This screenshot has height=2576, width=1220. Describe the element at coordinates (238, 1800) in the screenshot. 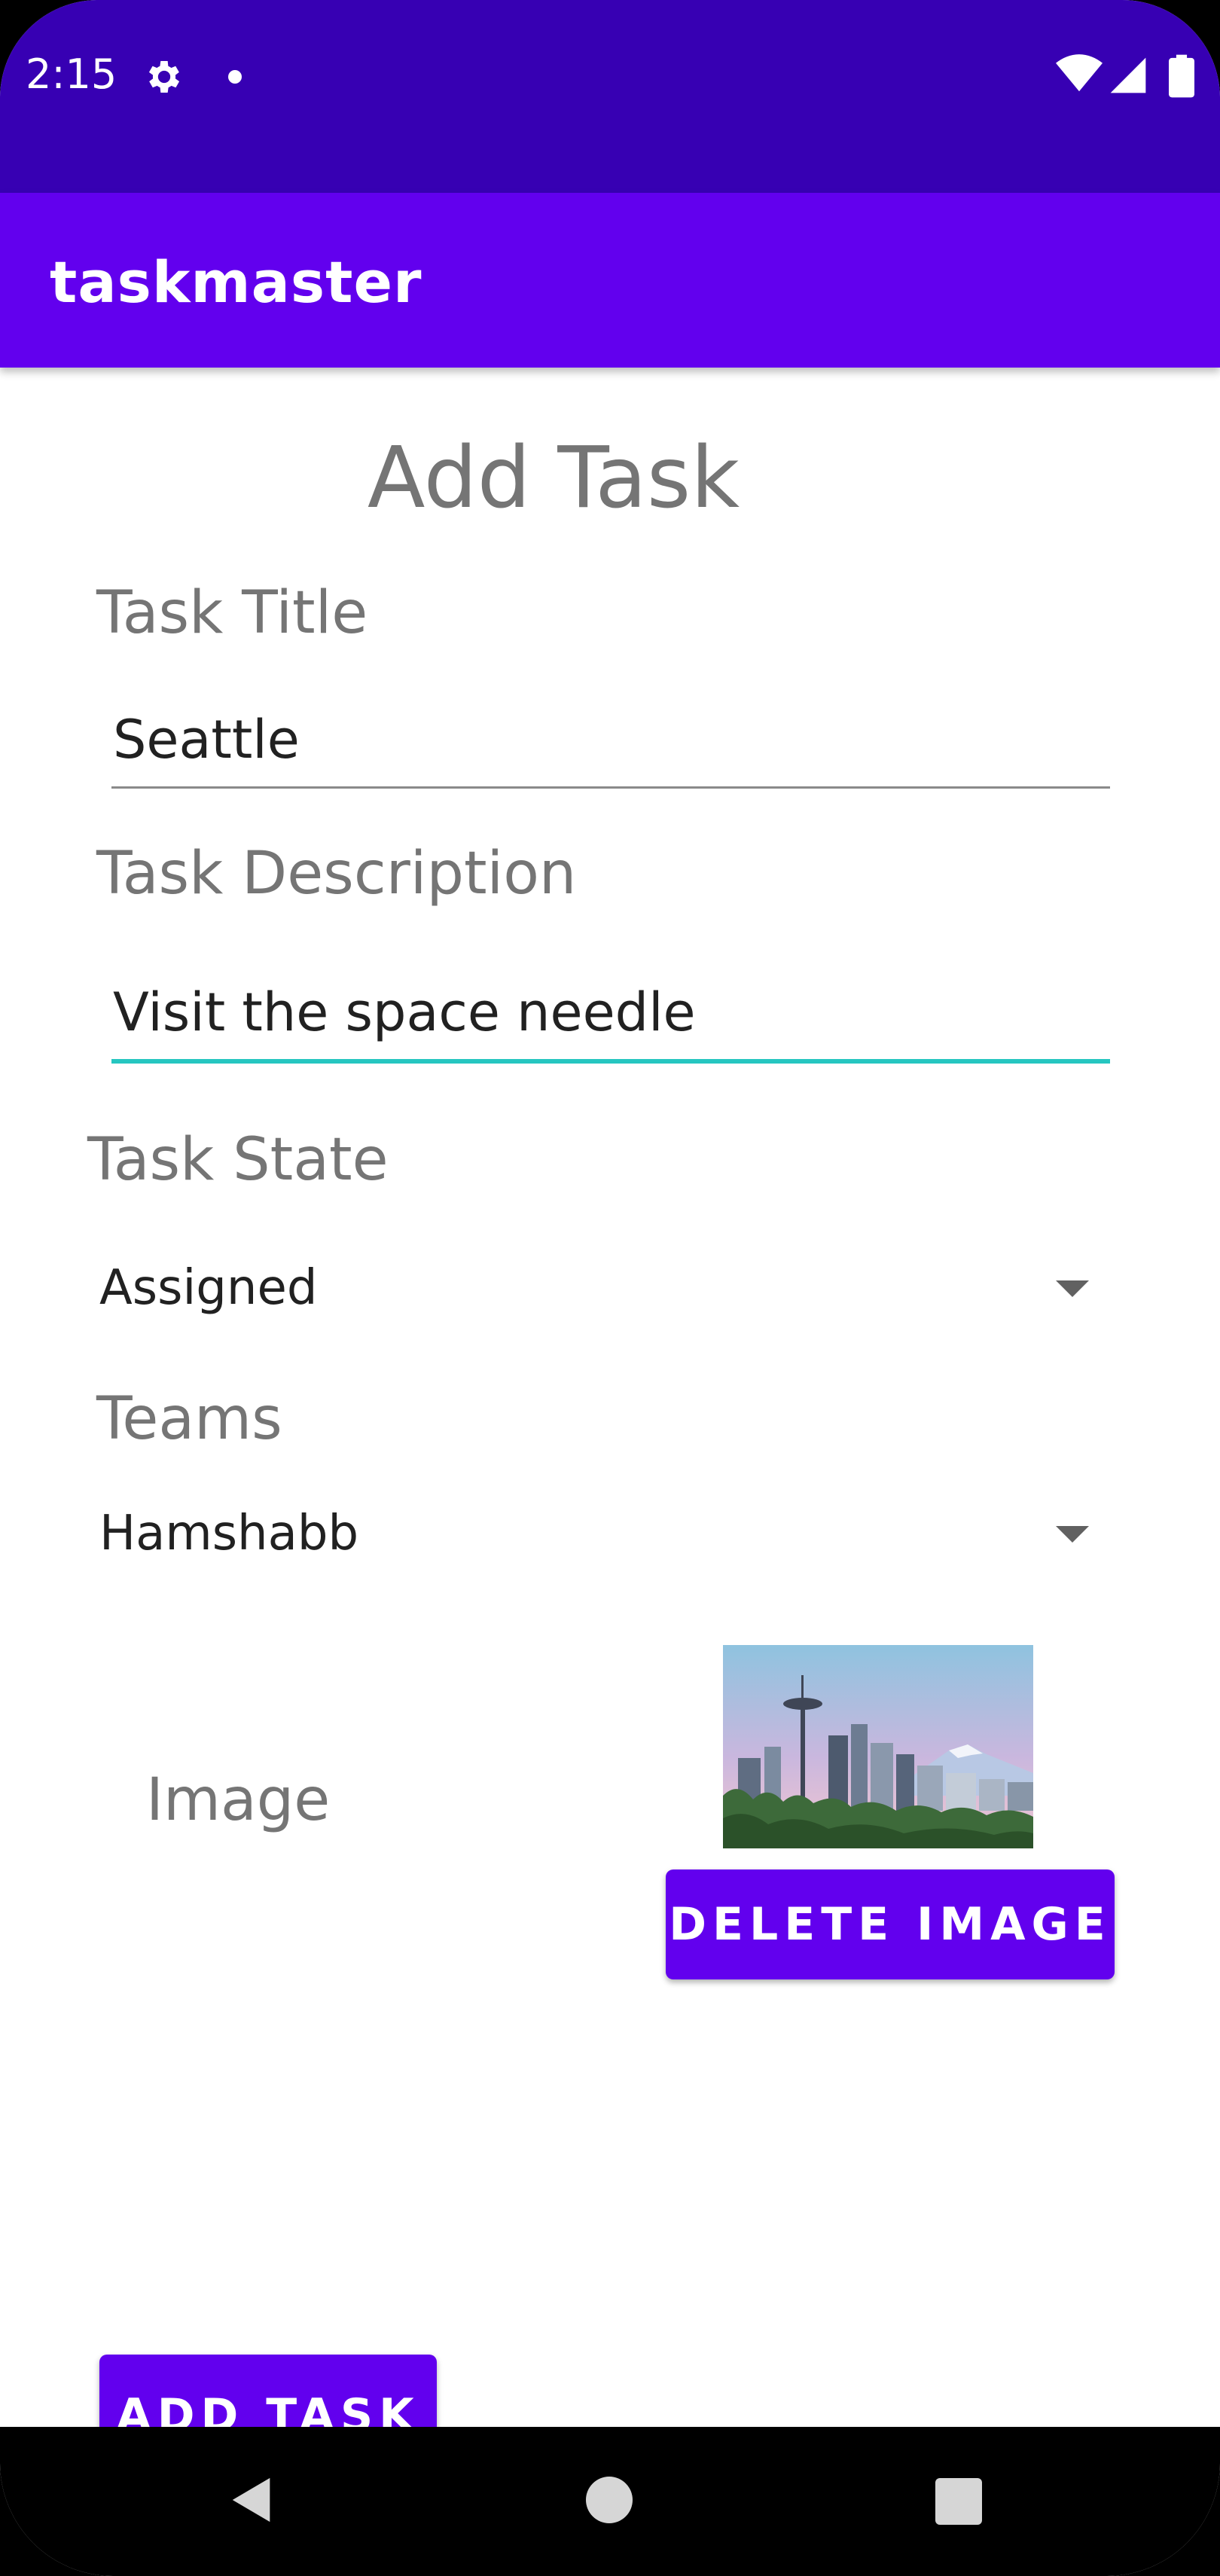

I see `image-label: Image` at that location.